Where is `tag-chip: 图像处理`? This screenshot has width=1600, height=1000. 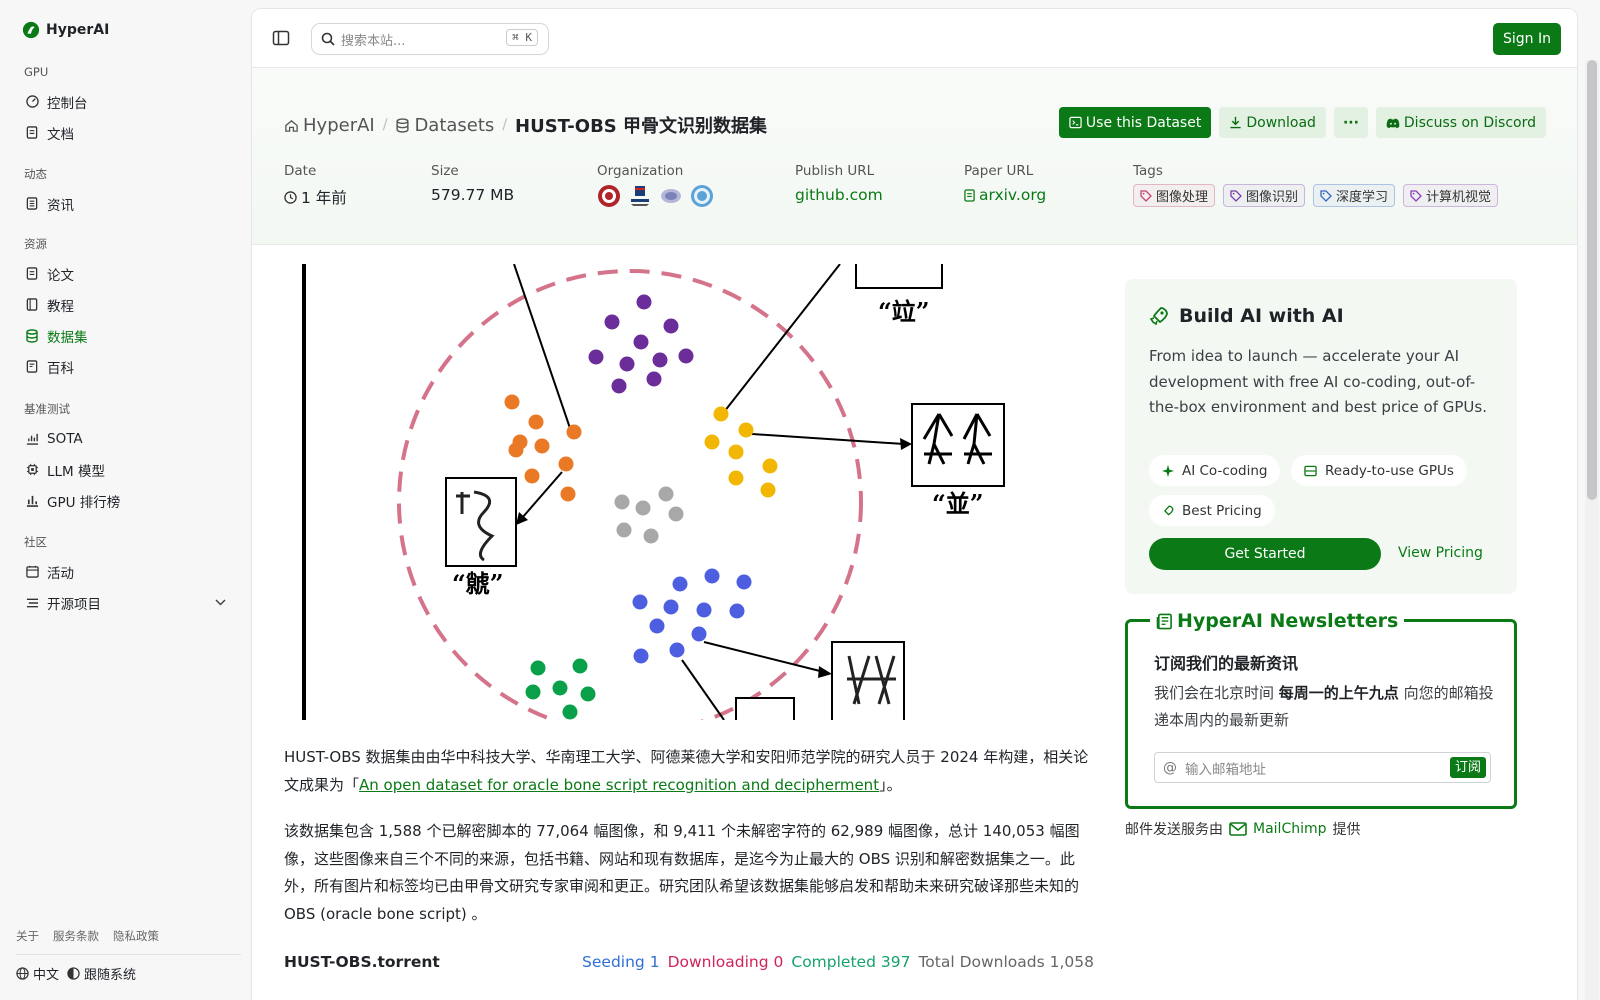
tag-chip: 图像处理 is located at coordinates (1174, 195).